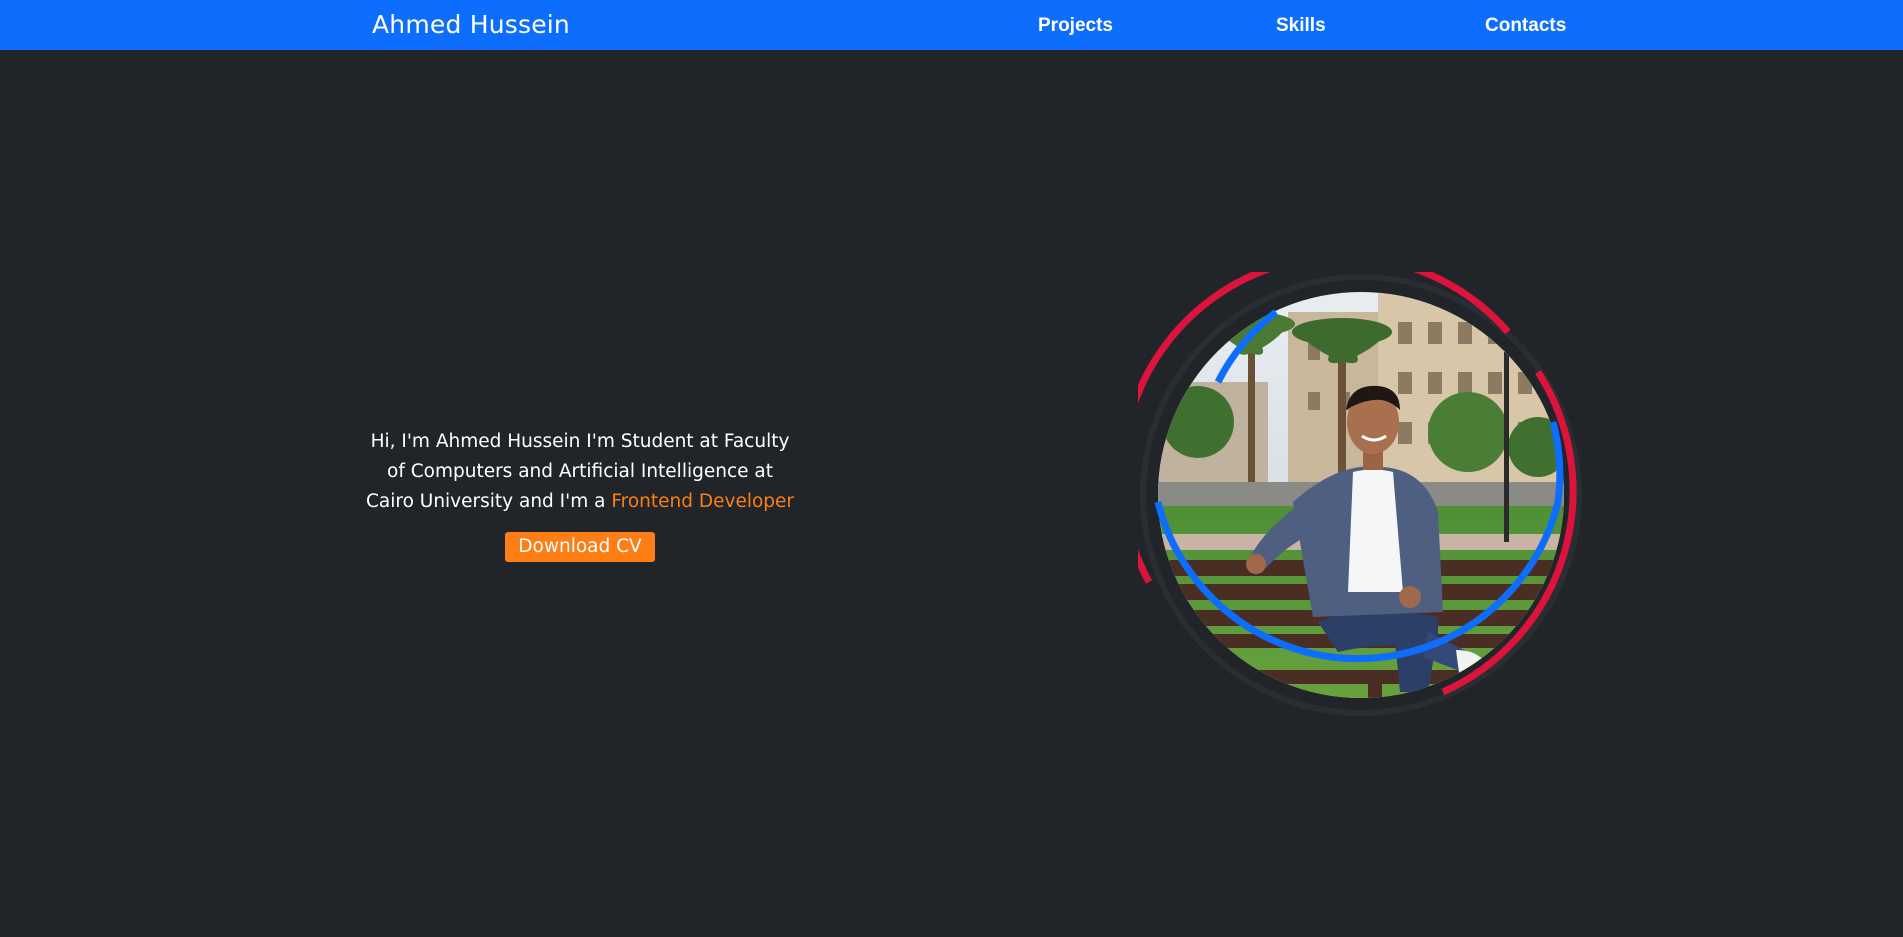 The width and height of the screenshot is (1903, 937). Describe the element at coordinates (1301, 26) in the screenshot. I see `nav-link-skills: Skills` at that location.